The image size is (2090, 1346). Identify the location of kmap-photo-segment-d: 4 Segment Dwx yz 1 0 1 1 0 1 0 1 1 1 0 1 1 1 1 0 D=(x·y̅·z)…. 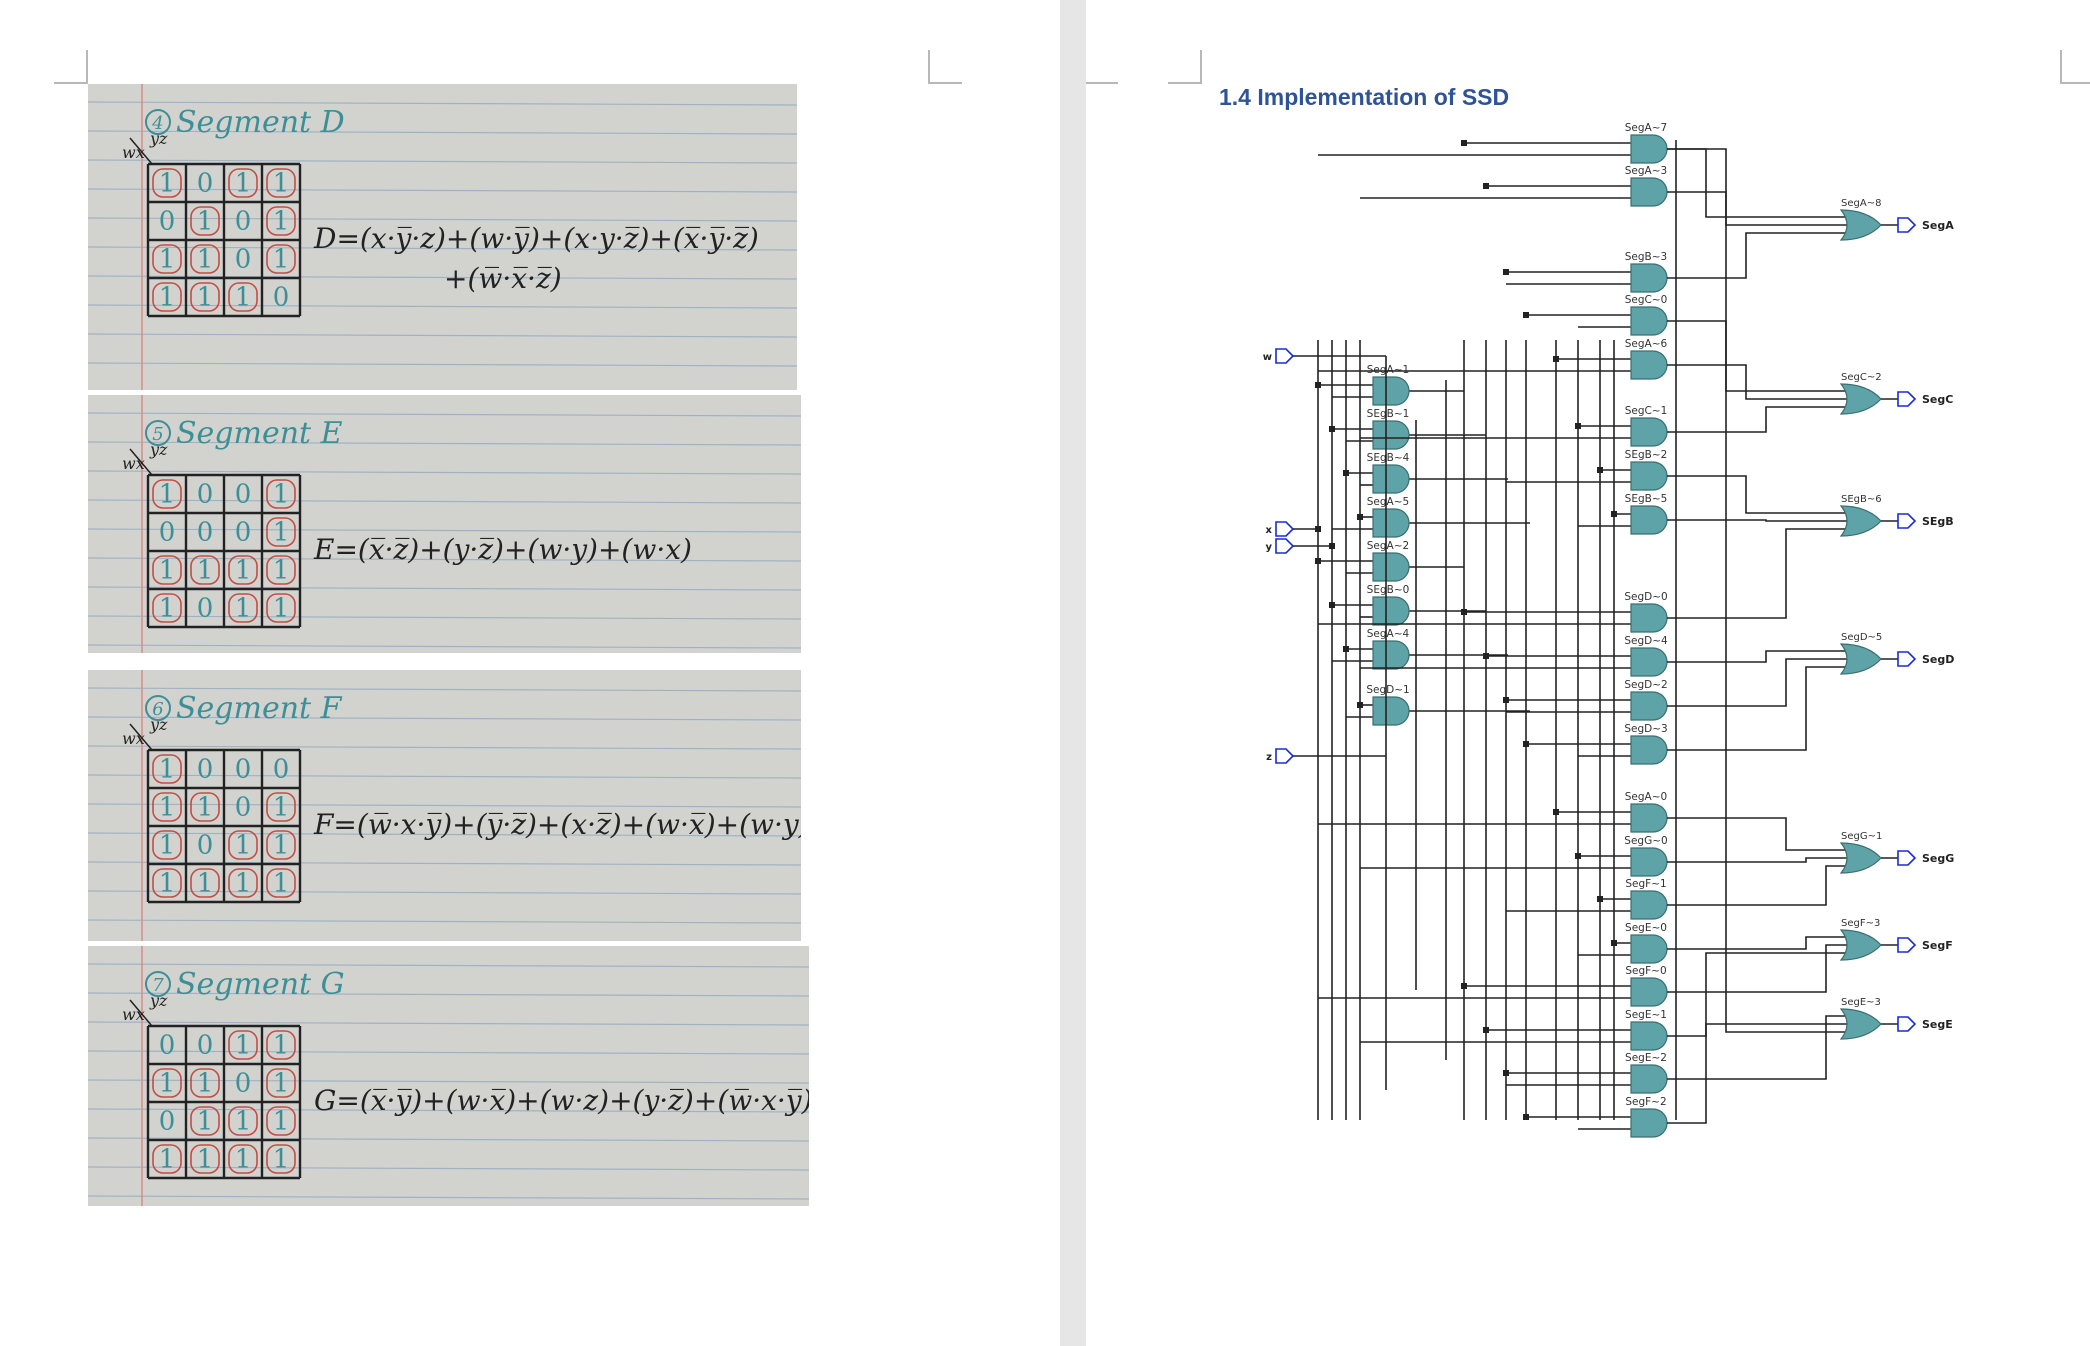
(442, 237).